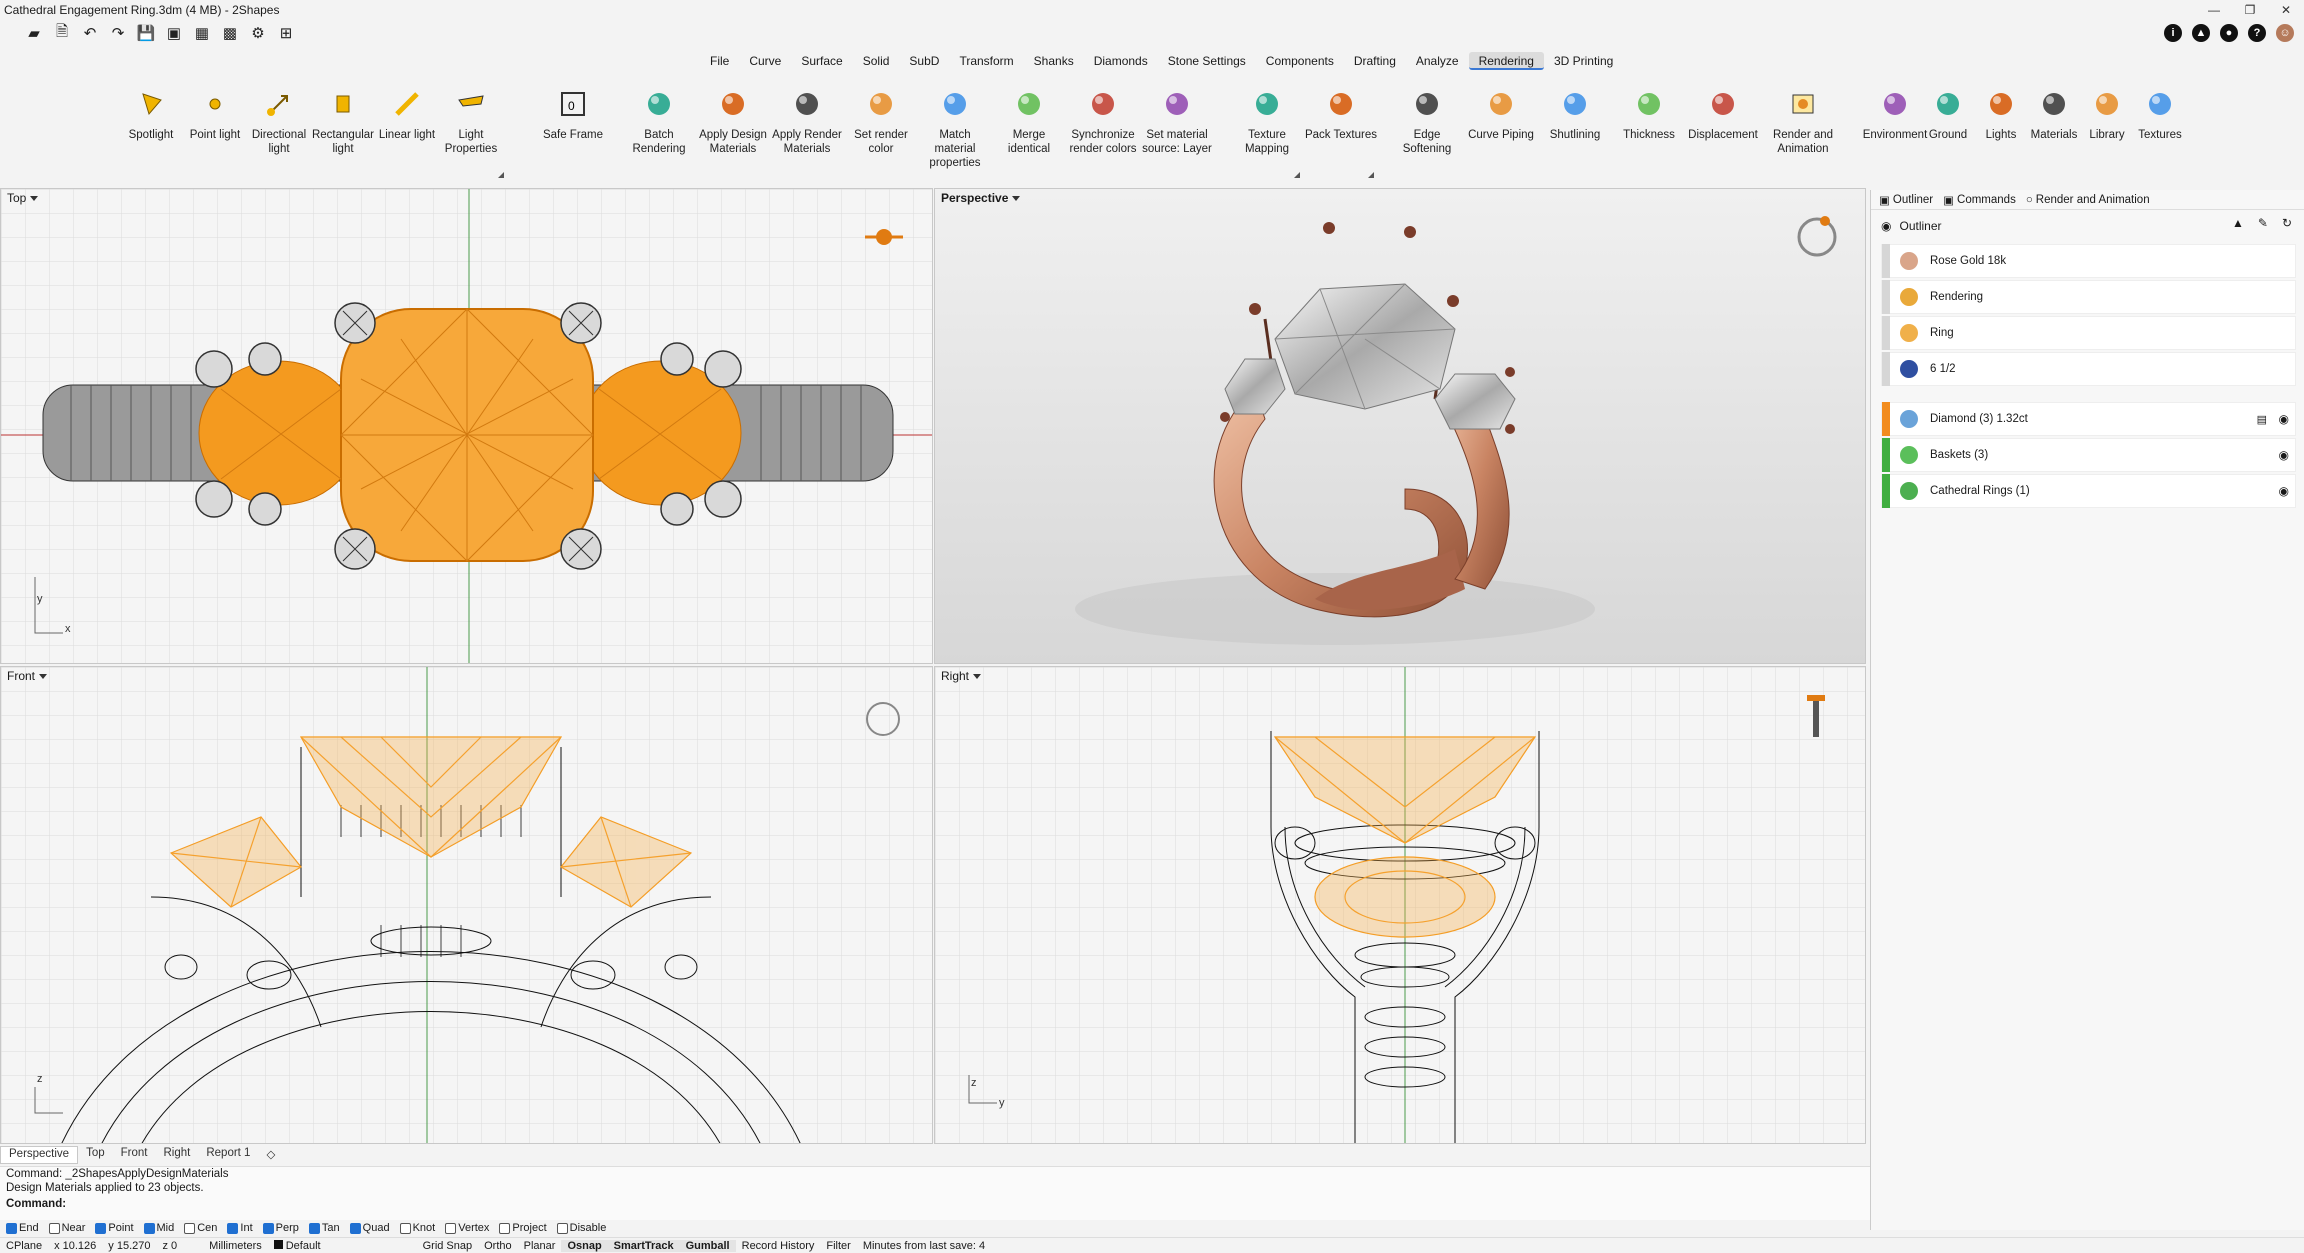 This screenshot has width=2304, height=1253. What do you see at coordinates (215, 111) in the screenshot?
I see `point-light-button: Point light` at bounding box center [215, 111].